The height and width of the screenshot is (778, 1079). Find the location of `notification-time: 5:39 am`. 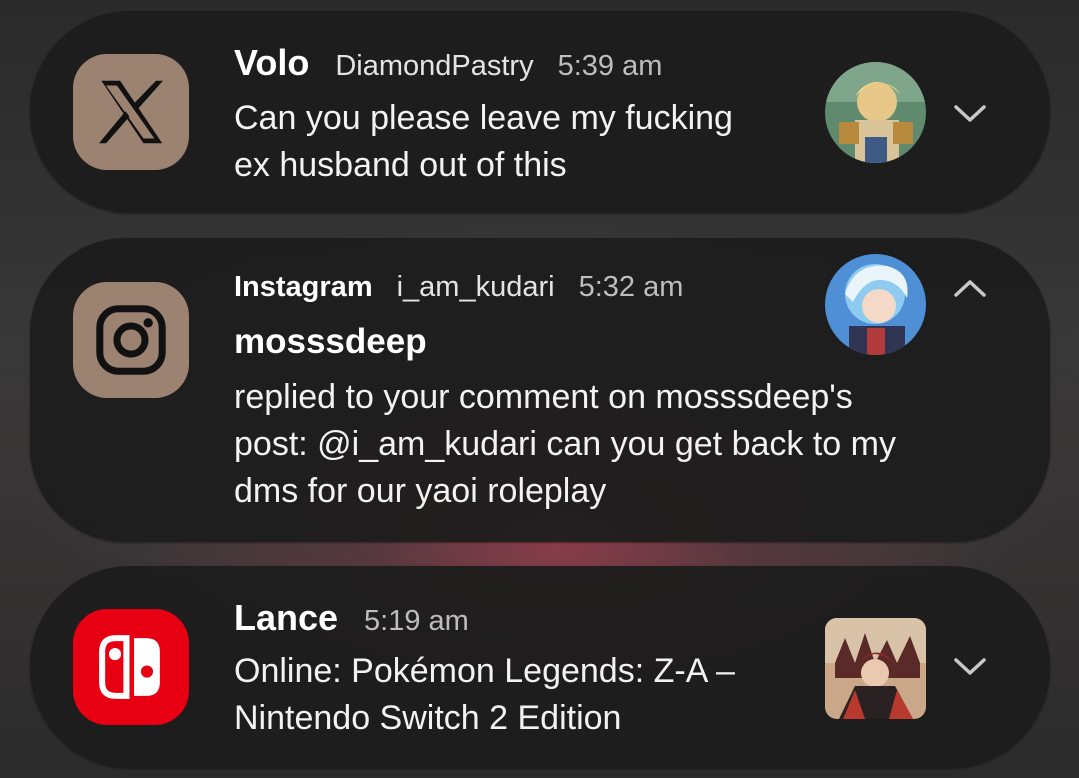

notification-time: 5:39 am is located at coordinates (610, 66).